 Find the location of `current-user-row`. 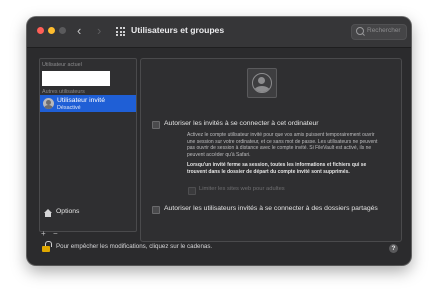

current-user-row is located at coordinates (76, 78).